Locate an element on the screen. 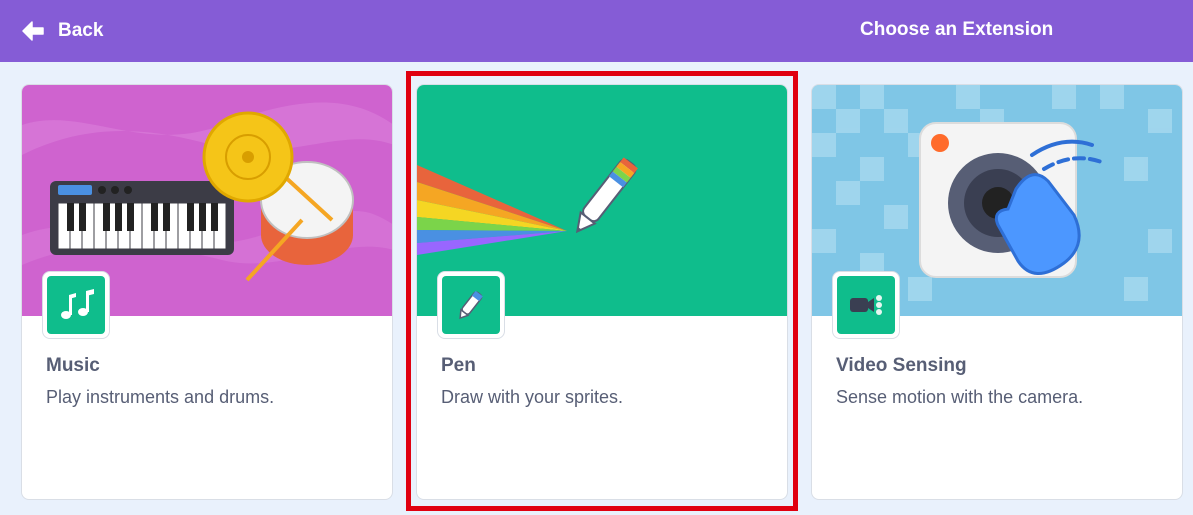 The width and height of the screenshot is (1193, 515). extension-description: Play instruments and drums. is located at coordinates (160, 397).